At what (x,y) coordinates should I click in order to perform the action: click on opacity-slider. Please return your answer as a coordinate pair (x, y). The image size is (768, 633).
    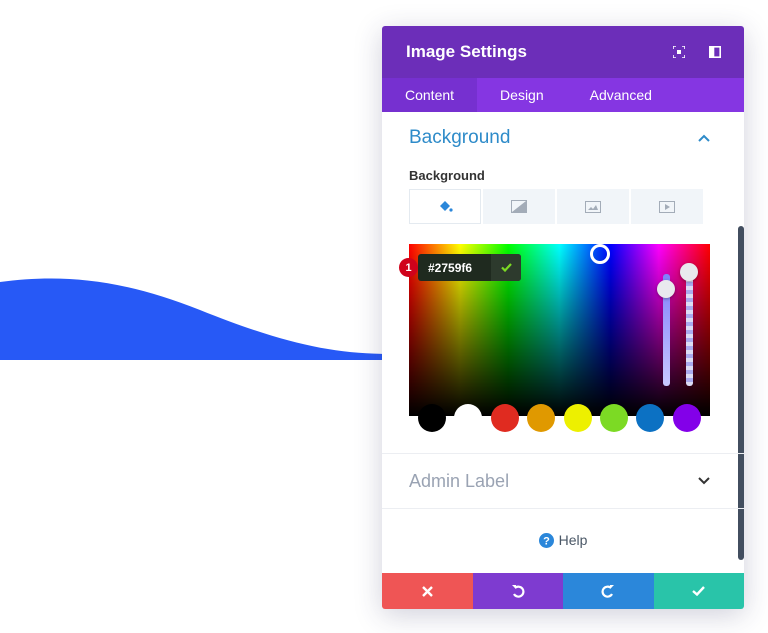
    Looking at the image, I should click on (689, 326).